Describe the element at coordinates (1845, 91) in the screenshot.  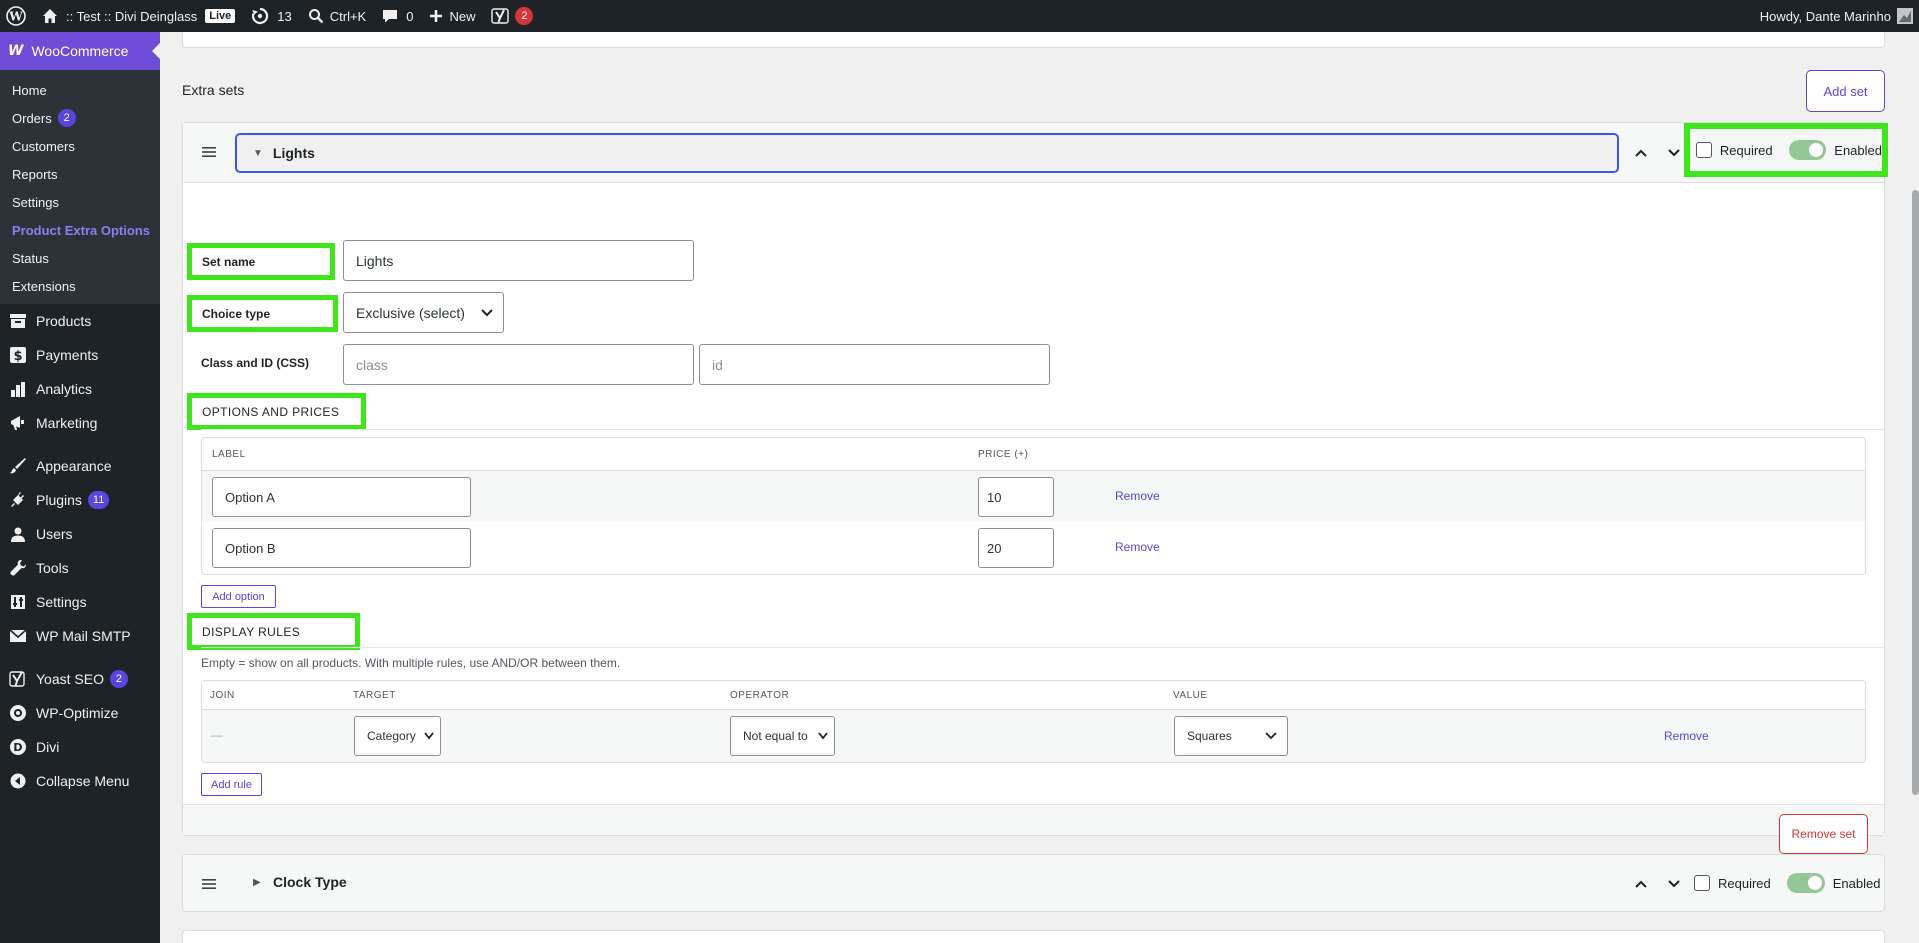
I see `add-set-button: Add set` at that location.